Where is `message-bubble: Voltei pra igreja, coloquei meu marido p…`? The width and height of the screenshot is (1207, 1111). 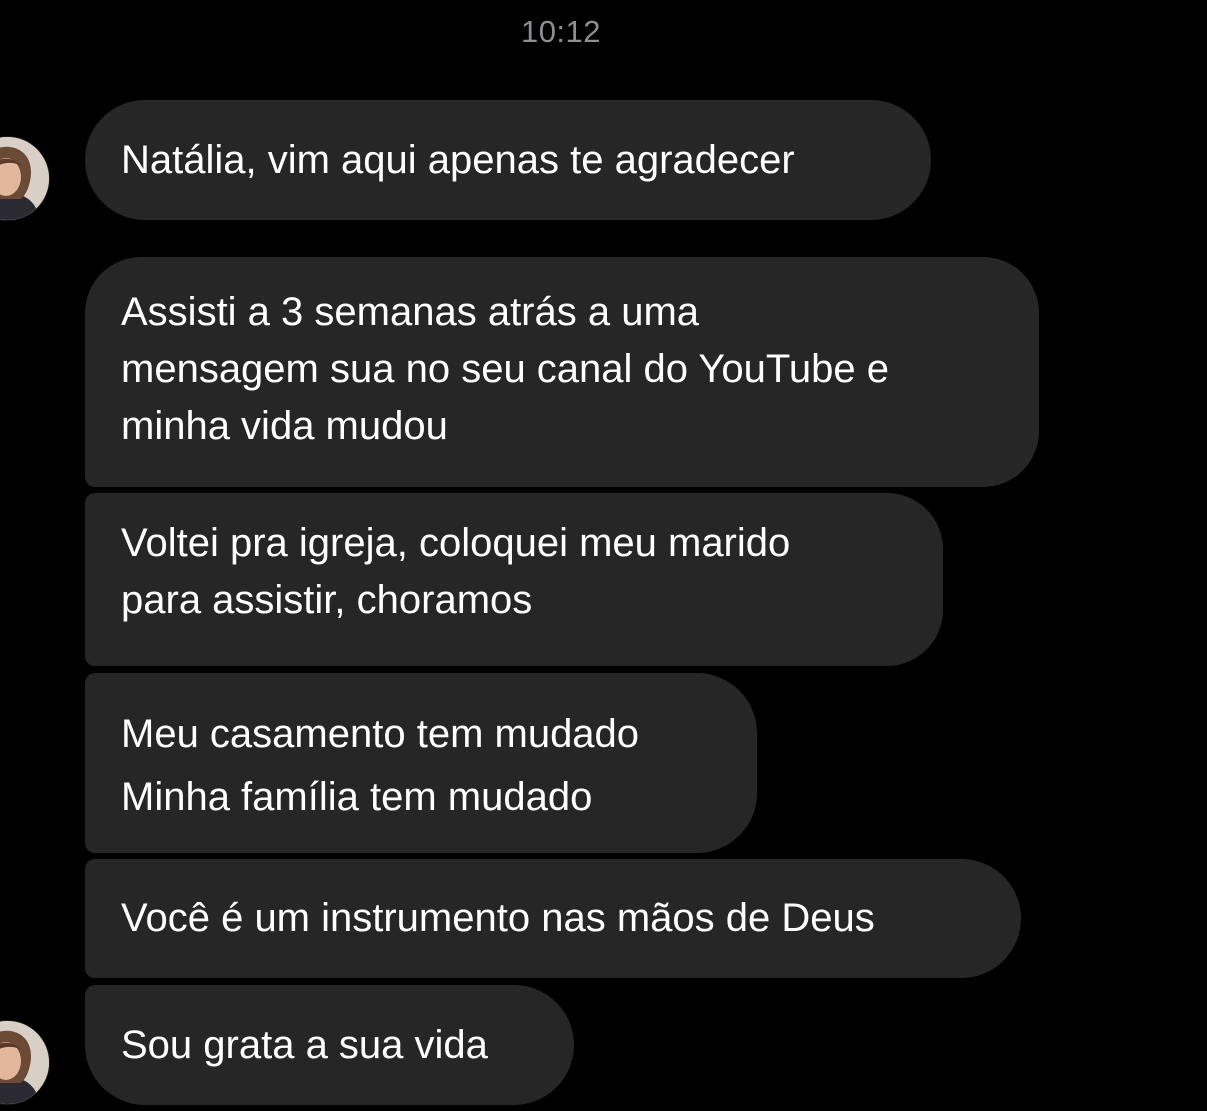
message-bubble: Voltei pra igreja, coloquei meu marido p… is located at coordinates (514, 579).